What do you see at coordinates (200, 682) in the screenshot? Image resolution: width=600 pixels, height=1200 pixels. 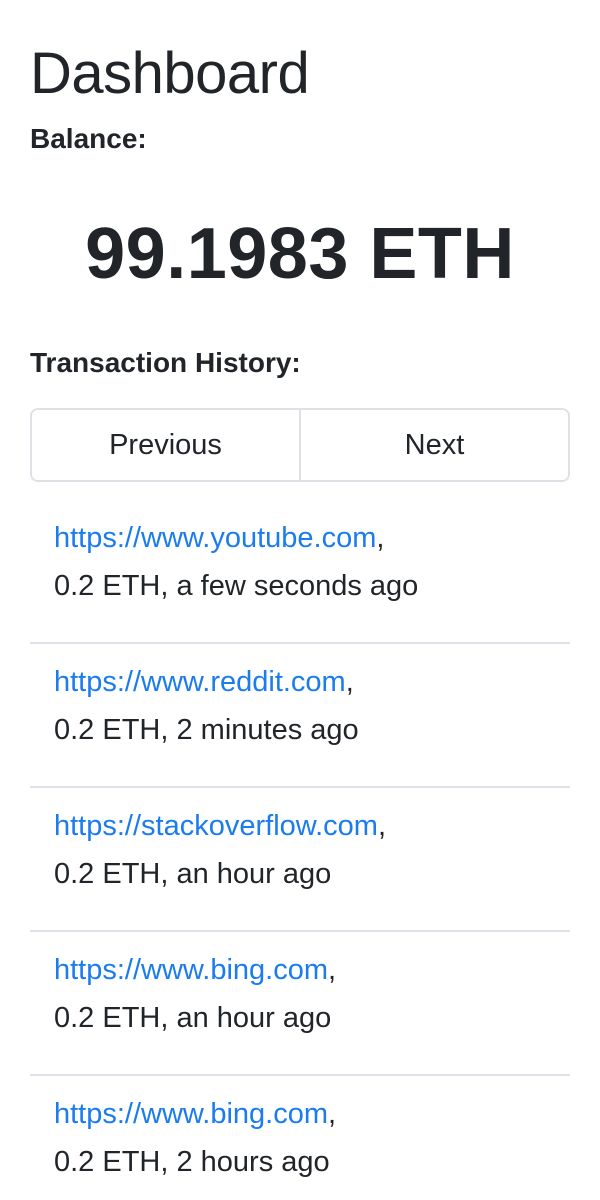 I see `transaction-link: https://www.reddit.com` at bounding box center [200, 682].